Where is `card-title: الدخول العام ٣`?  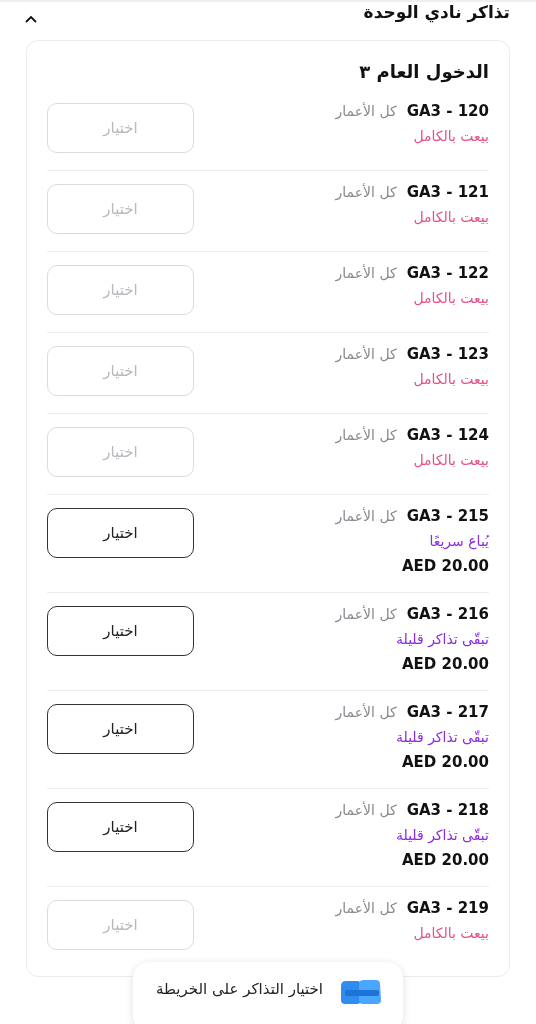 card-title: الدخول العام ٣ is located at coordinates (423, 71).